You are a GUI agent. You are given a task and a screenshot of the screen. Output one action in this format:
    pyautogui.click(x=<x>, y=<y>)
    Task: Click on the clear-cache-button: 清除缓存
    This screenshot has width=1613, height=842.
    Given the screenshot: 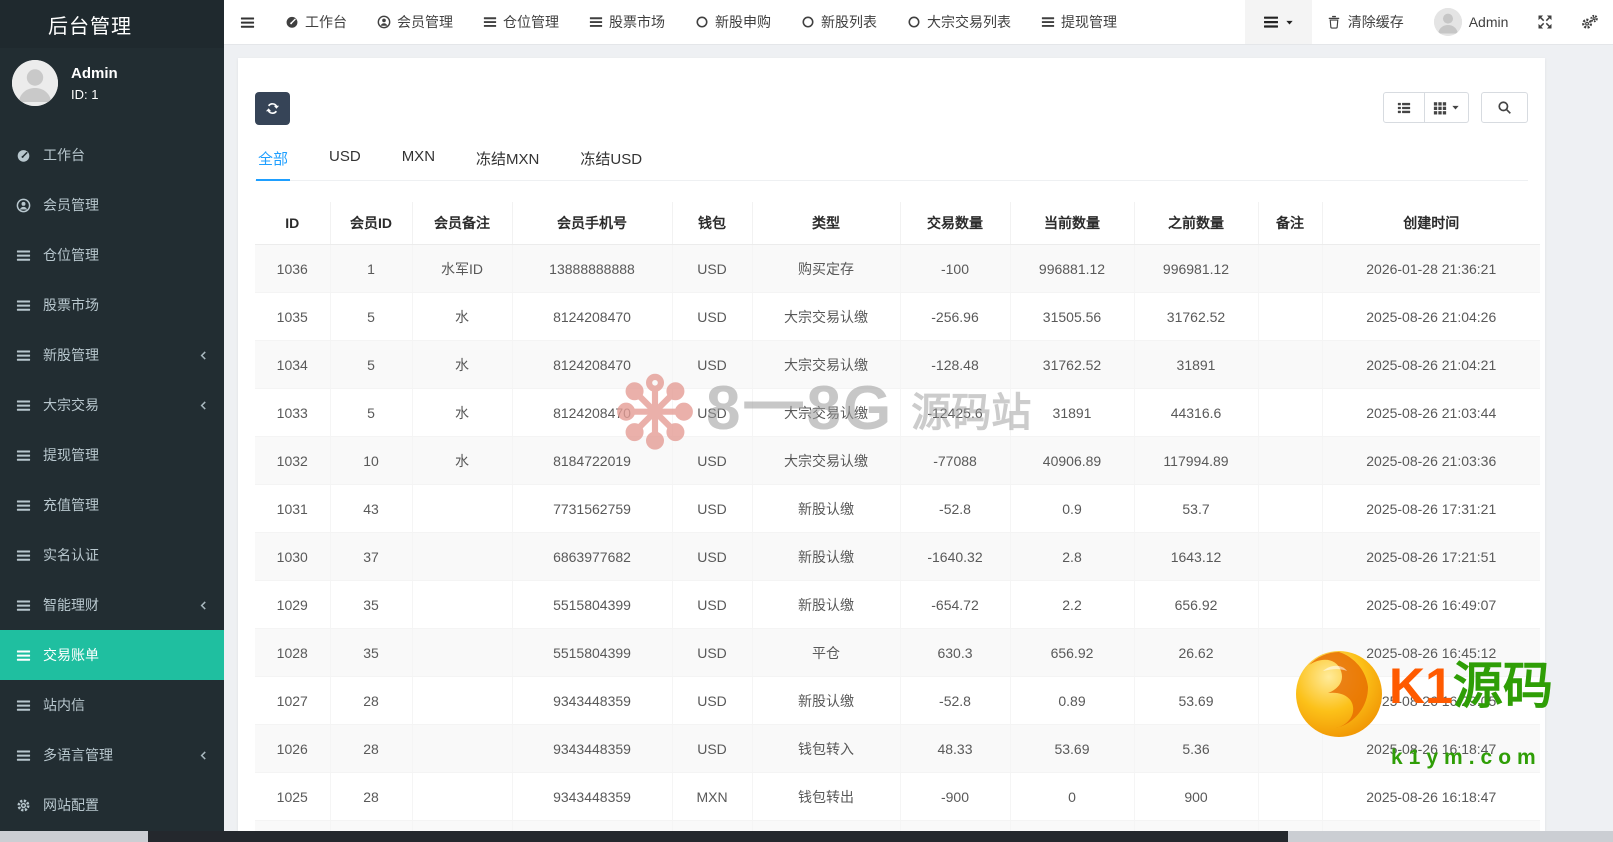 What is the action you would take?
    pyautogui.click(x=1365, y=22)
    